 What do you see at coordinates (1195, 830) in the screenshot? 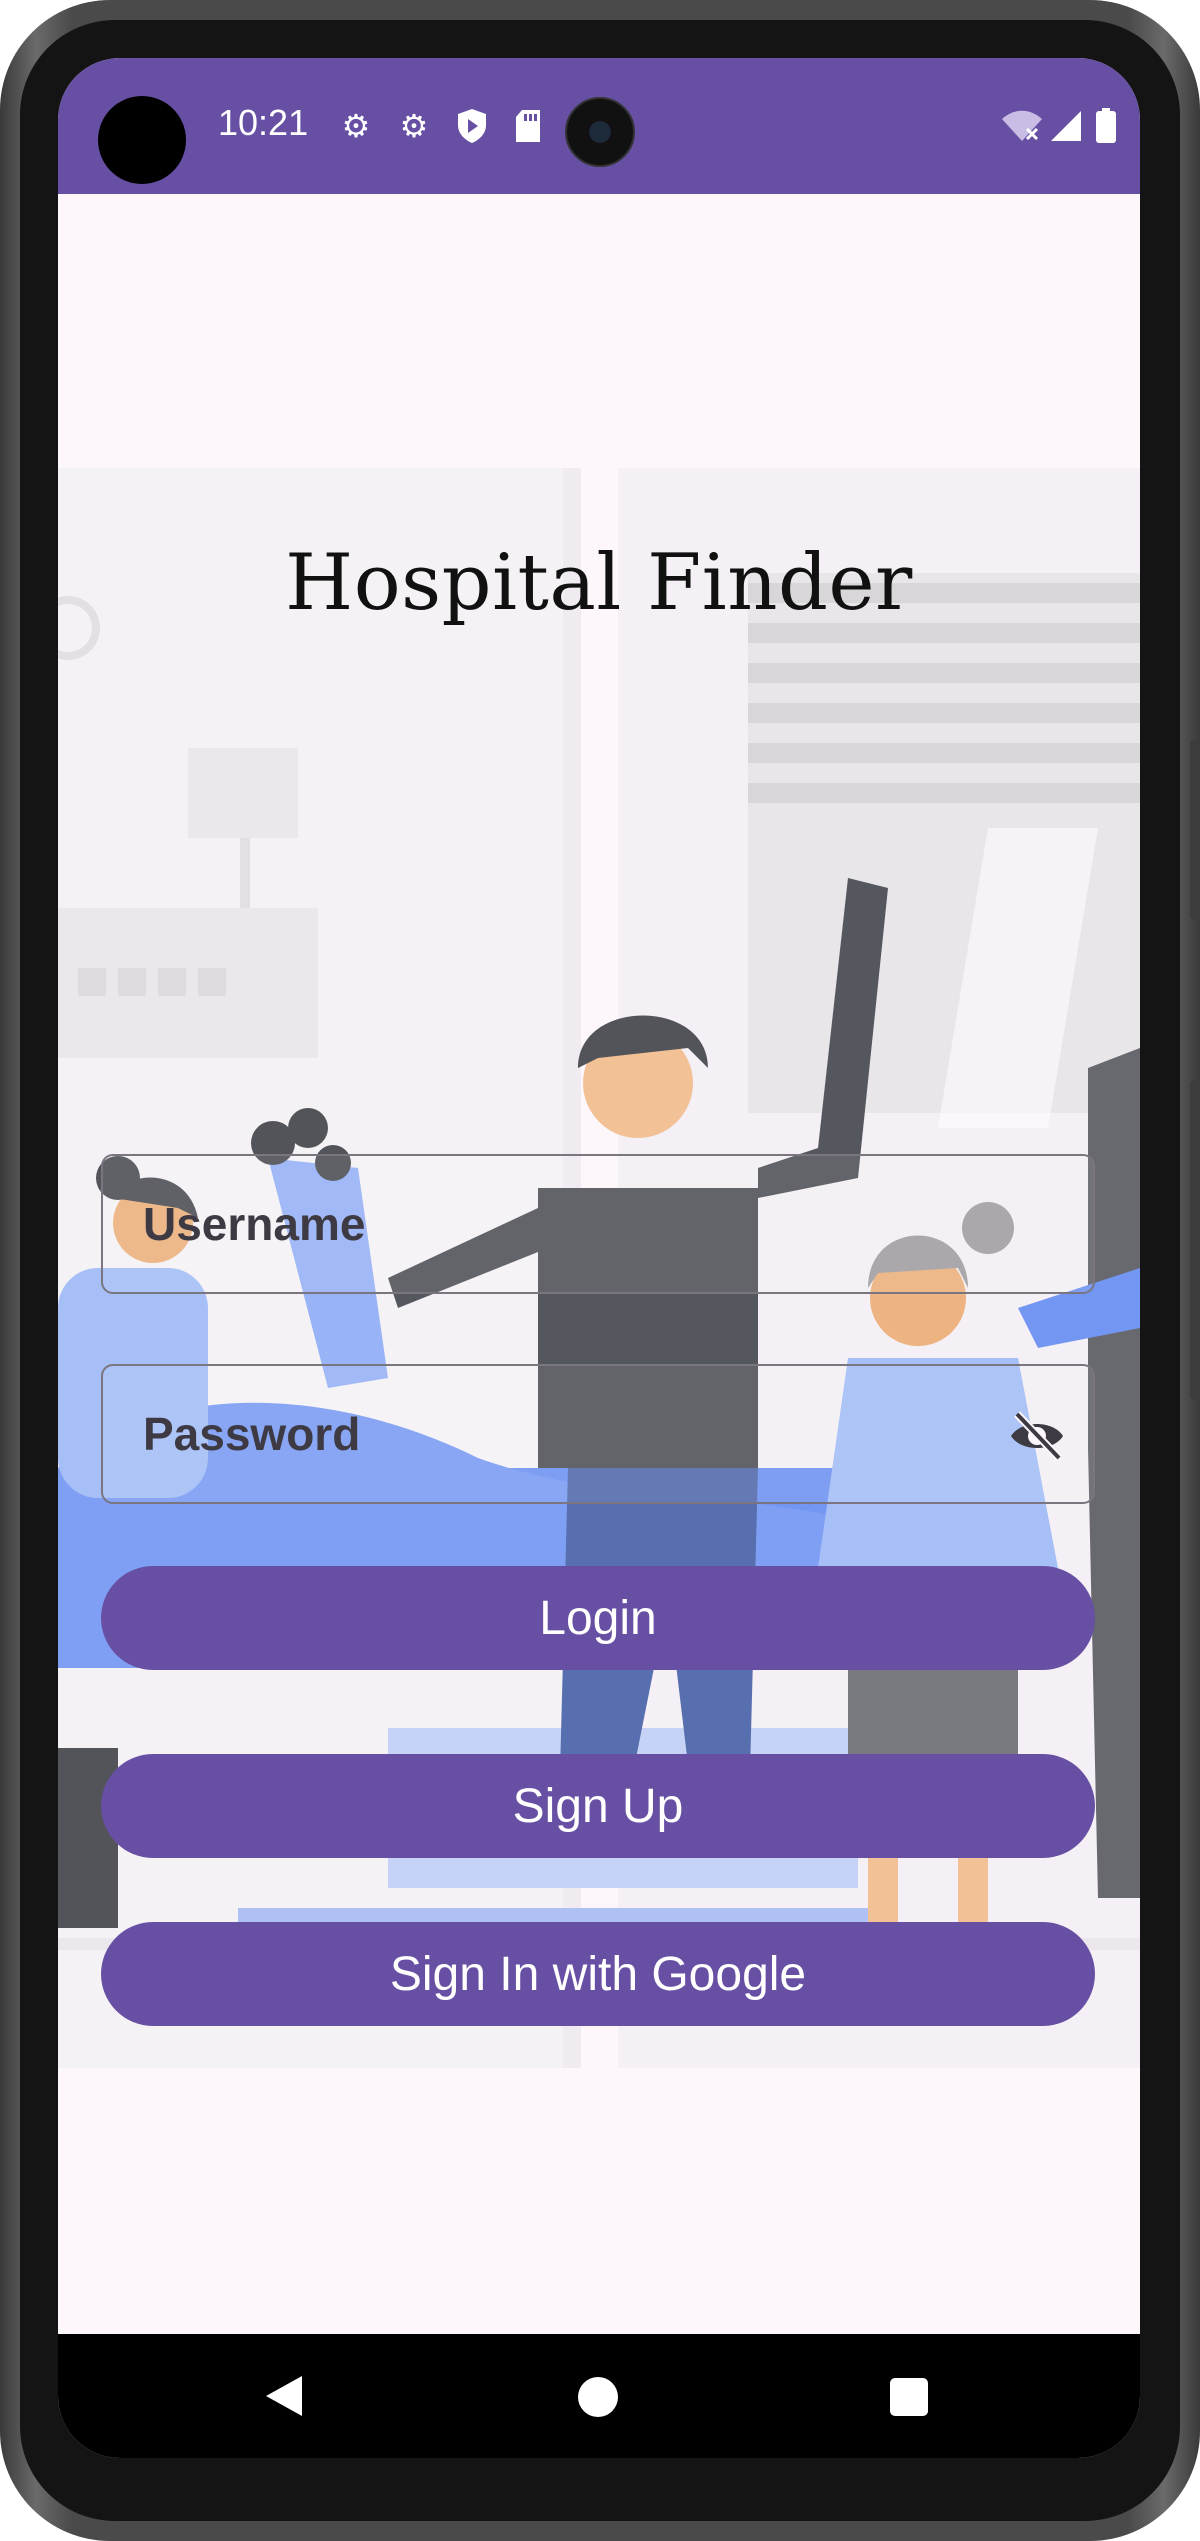
I see `volume-button` at bounding box center [1195, 830].